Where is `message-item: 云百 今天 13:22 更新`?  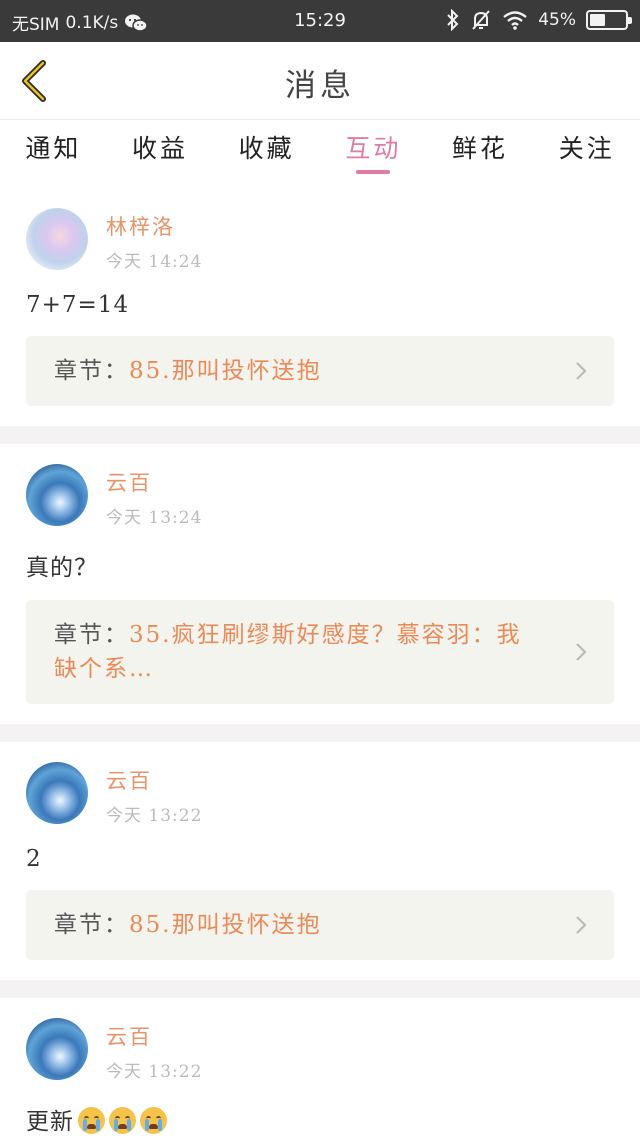 message-item: 云百 今天 13:22 更新 is located at coordinates (320, 1067).